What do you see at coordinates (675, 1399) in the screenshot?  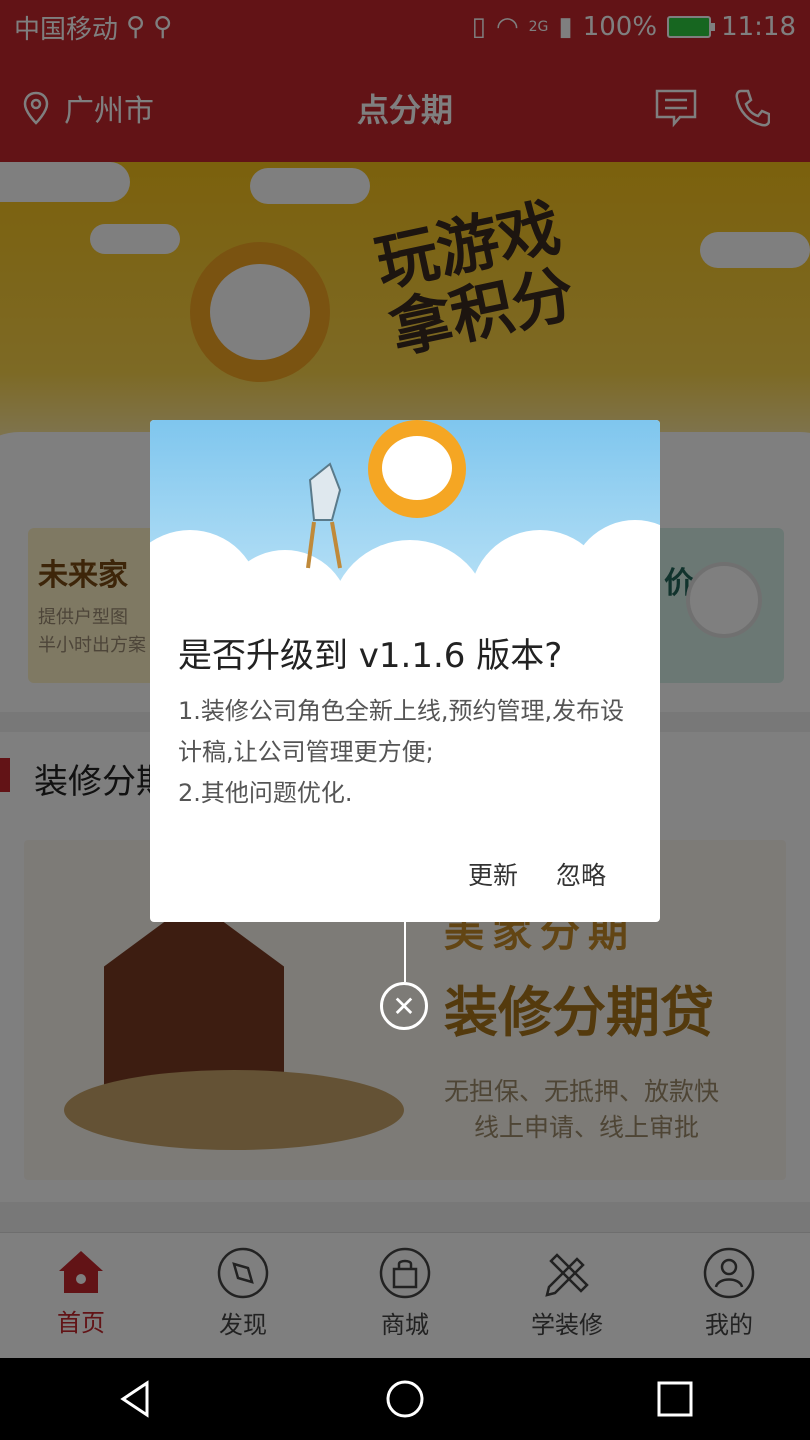 I see `recents-icon` at bounding box center [675, 1399].